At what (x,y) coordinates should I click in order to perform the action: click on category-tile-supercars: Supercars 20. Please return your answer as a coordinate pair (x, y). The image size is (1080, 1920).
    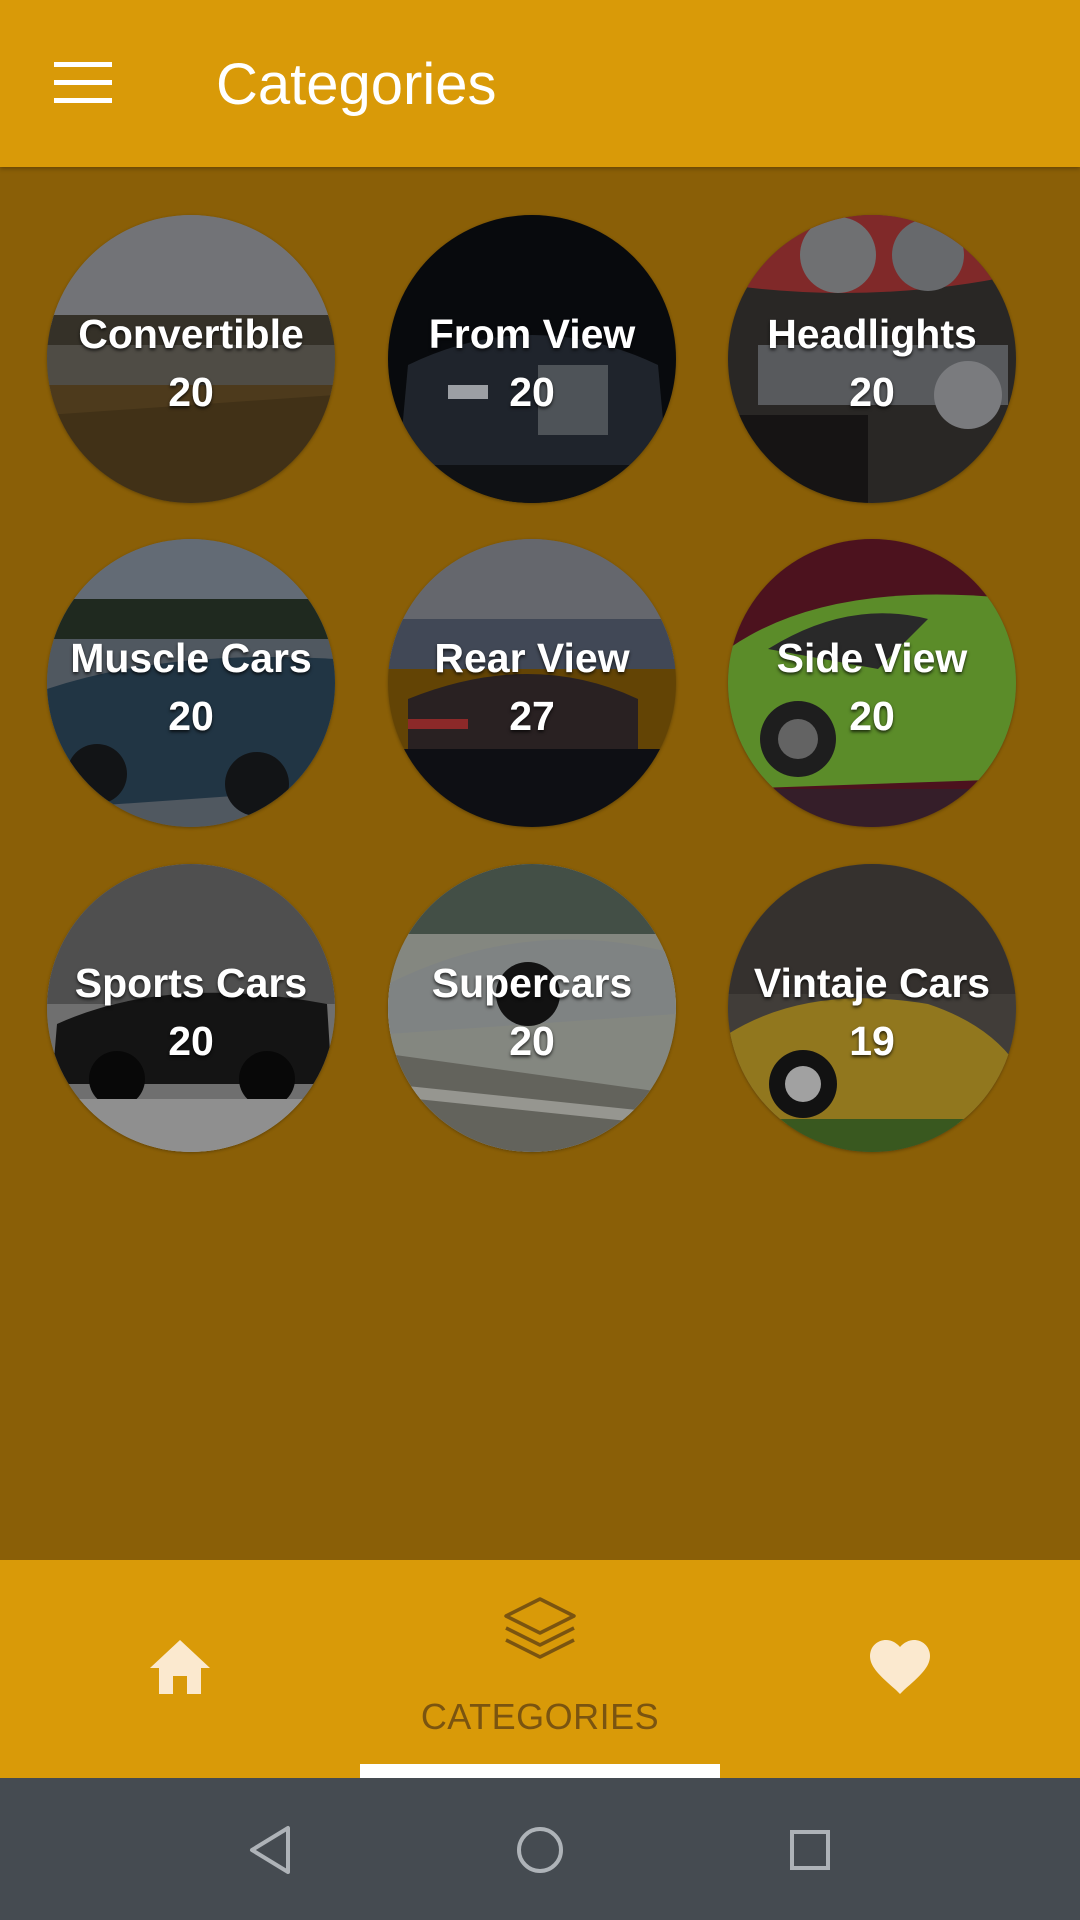
    Looking at the image, I should click on (532, 1008).